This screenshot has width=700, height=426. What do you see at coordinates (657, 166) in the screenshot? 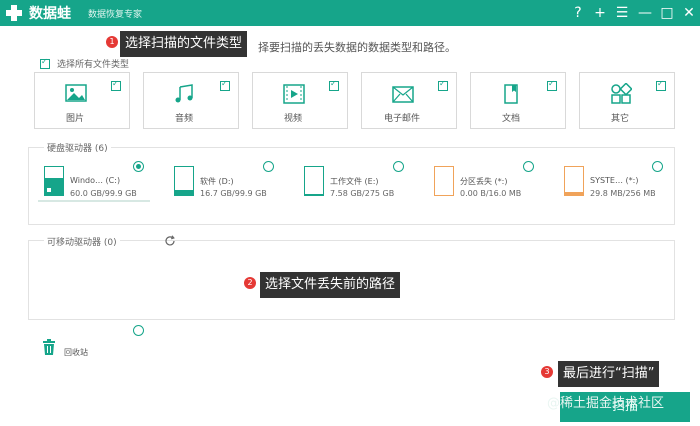
I see `drive-radio-system` at bounding box center [657, 166].